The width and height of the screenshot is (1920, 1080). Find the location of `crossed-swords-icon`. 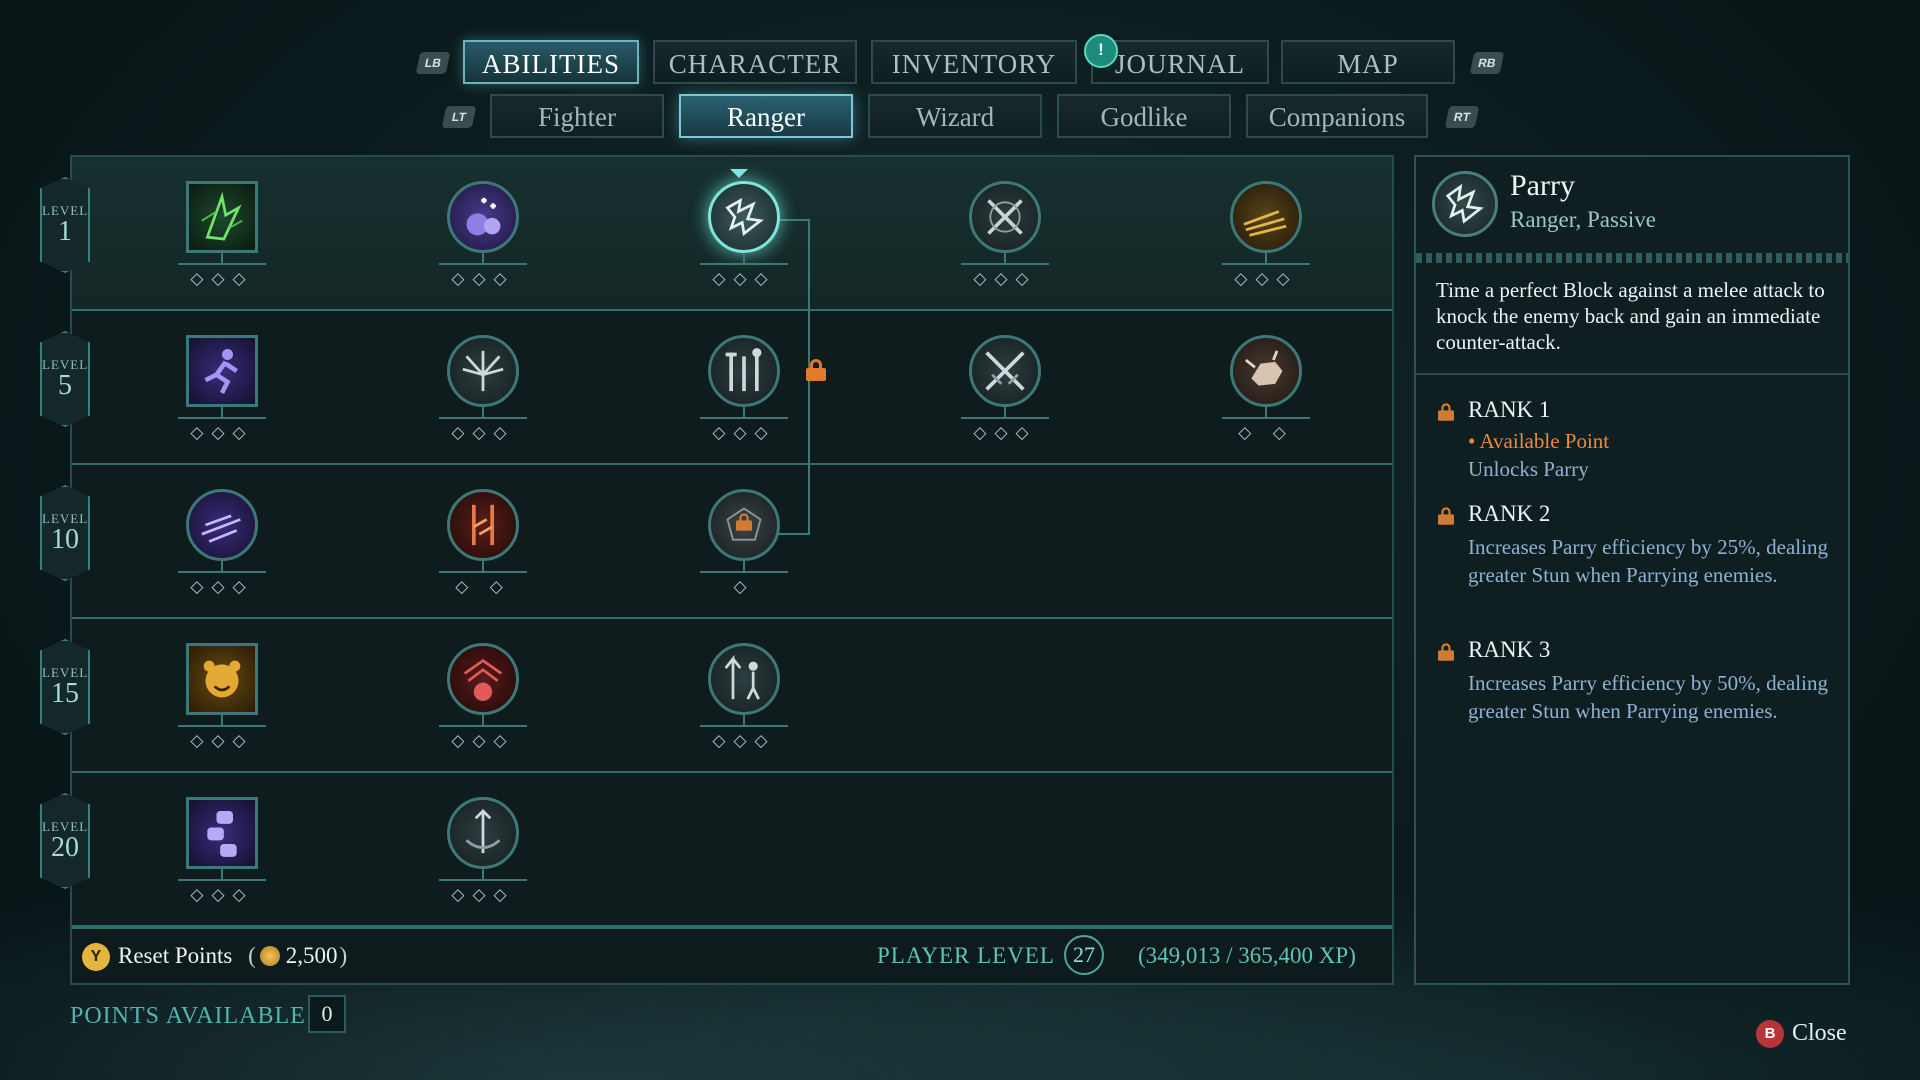

crossed-swords-icon is located at coordinates (1005, 371).